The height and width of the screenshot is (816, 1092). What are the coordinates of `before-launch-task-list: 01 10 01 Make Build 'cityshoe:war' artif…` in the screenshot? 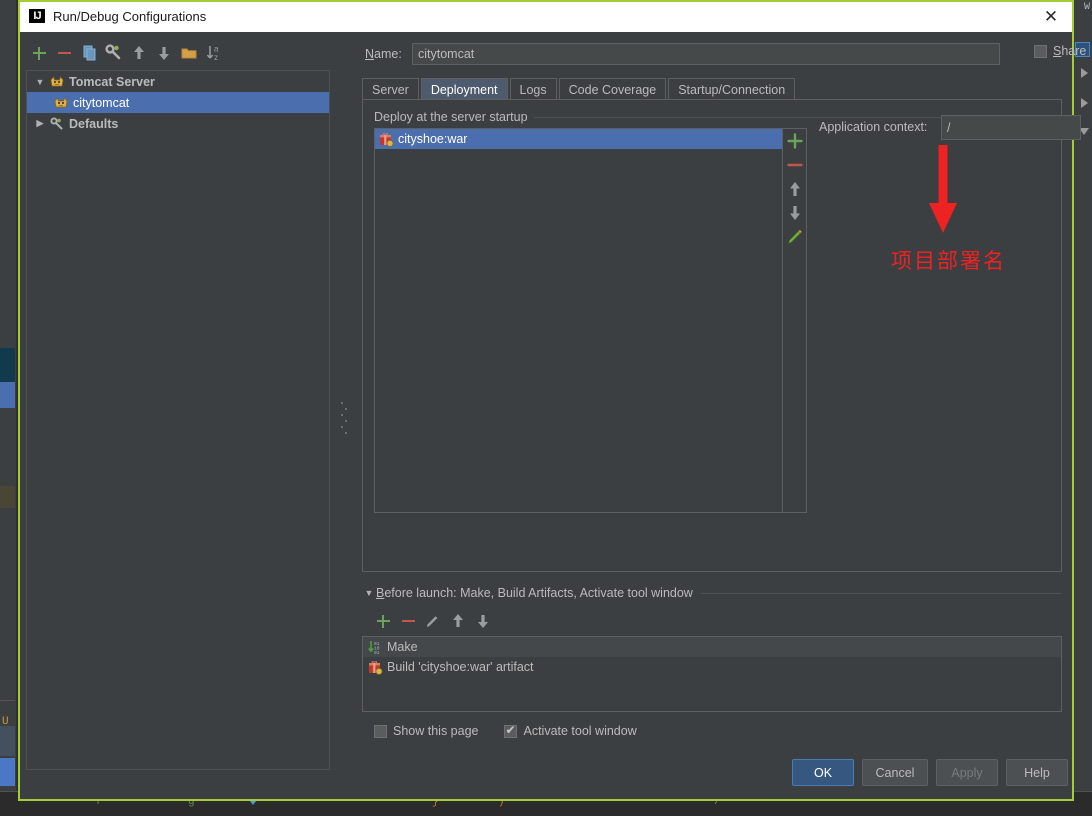 It's located at (712, 674).